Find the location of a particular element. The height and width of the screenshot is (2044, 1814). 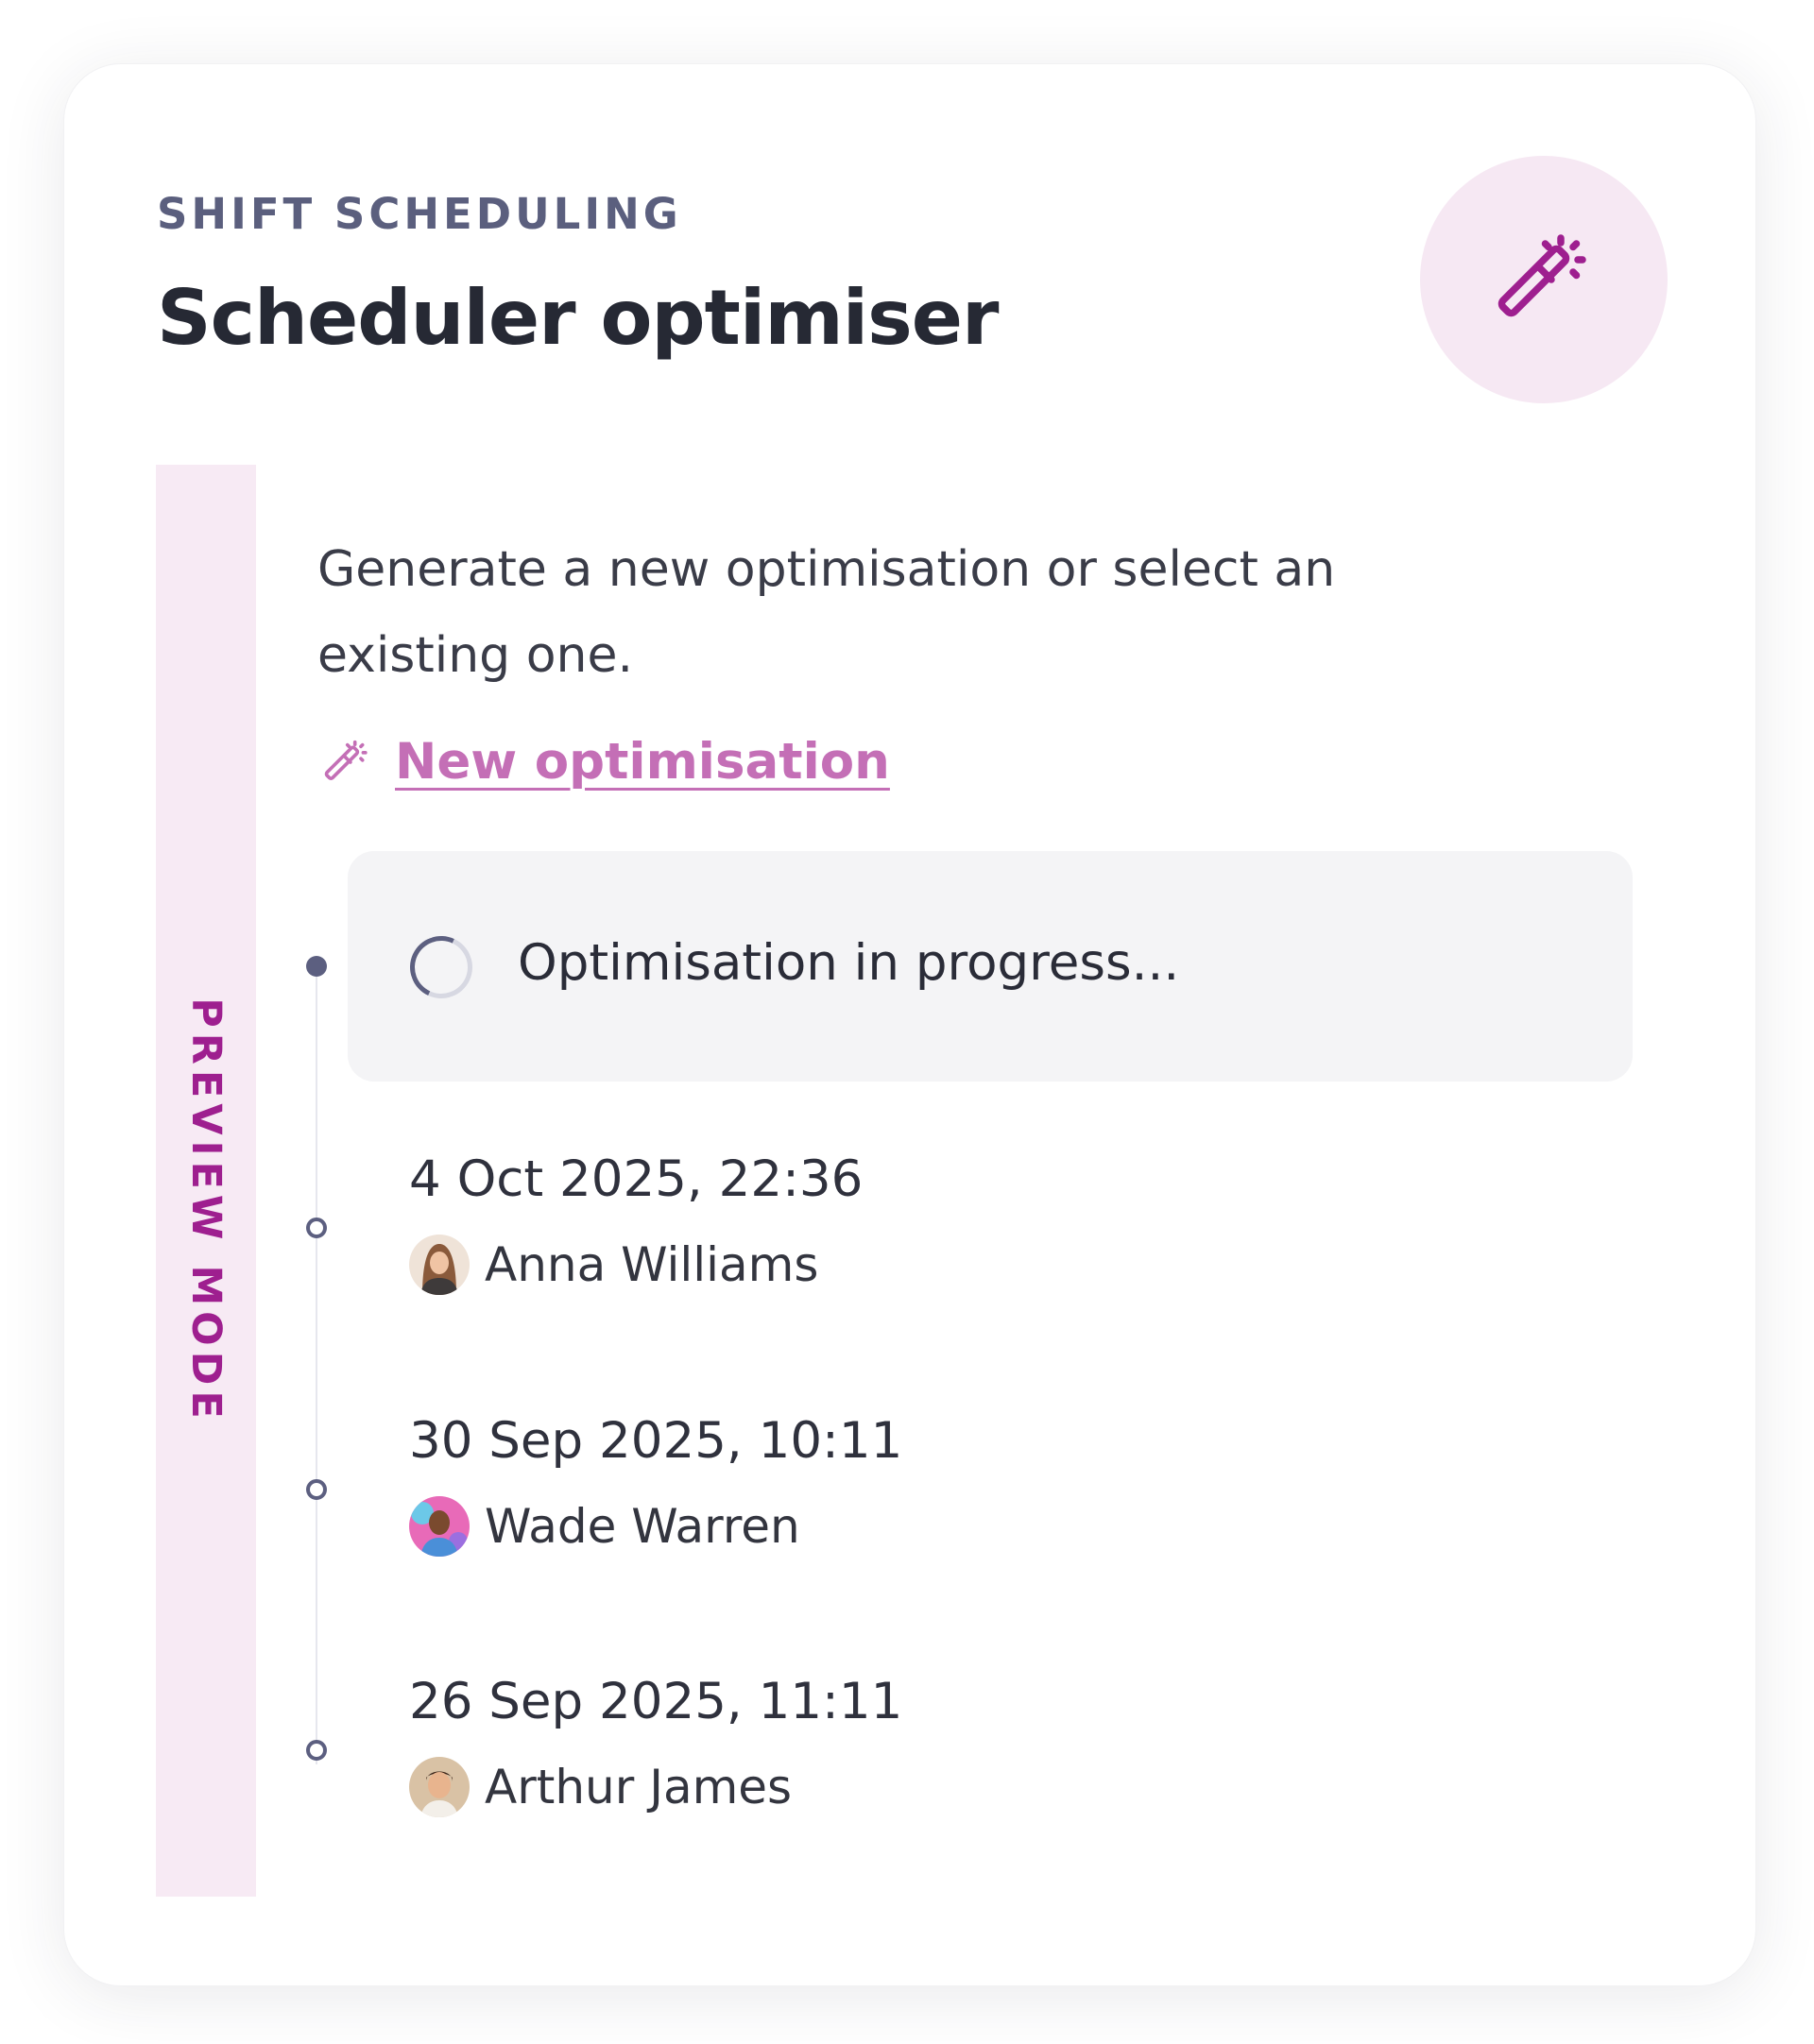

history-item: 30 Sep 2025, 10:11 Wade Warren is located at coordinates (656, 1484).